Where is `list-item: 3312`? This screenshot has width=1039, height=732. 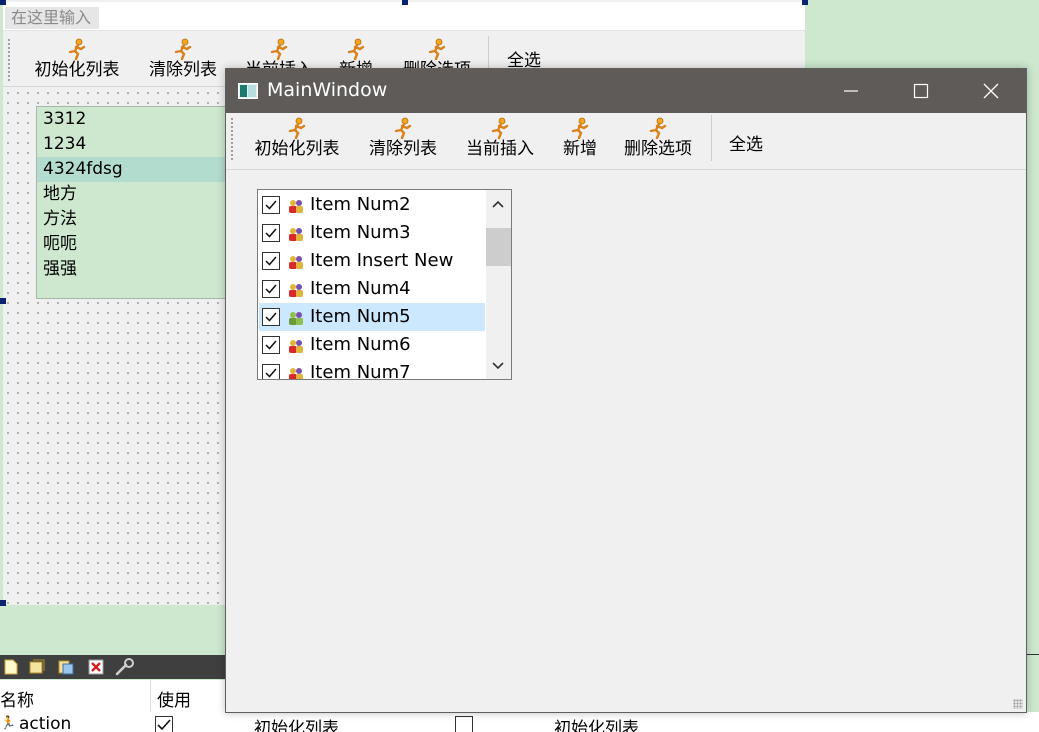 list-item: 3312 is located at coordinates (137, 119).